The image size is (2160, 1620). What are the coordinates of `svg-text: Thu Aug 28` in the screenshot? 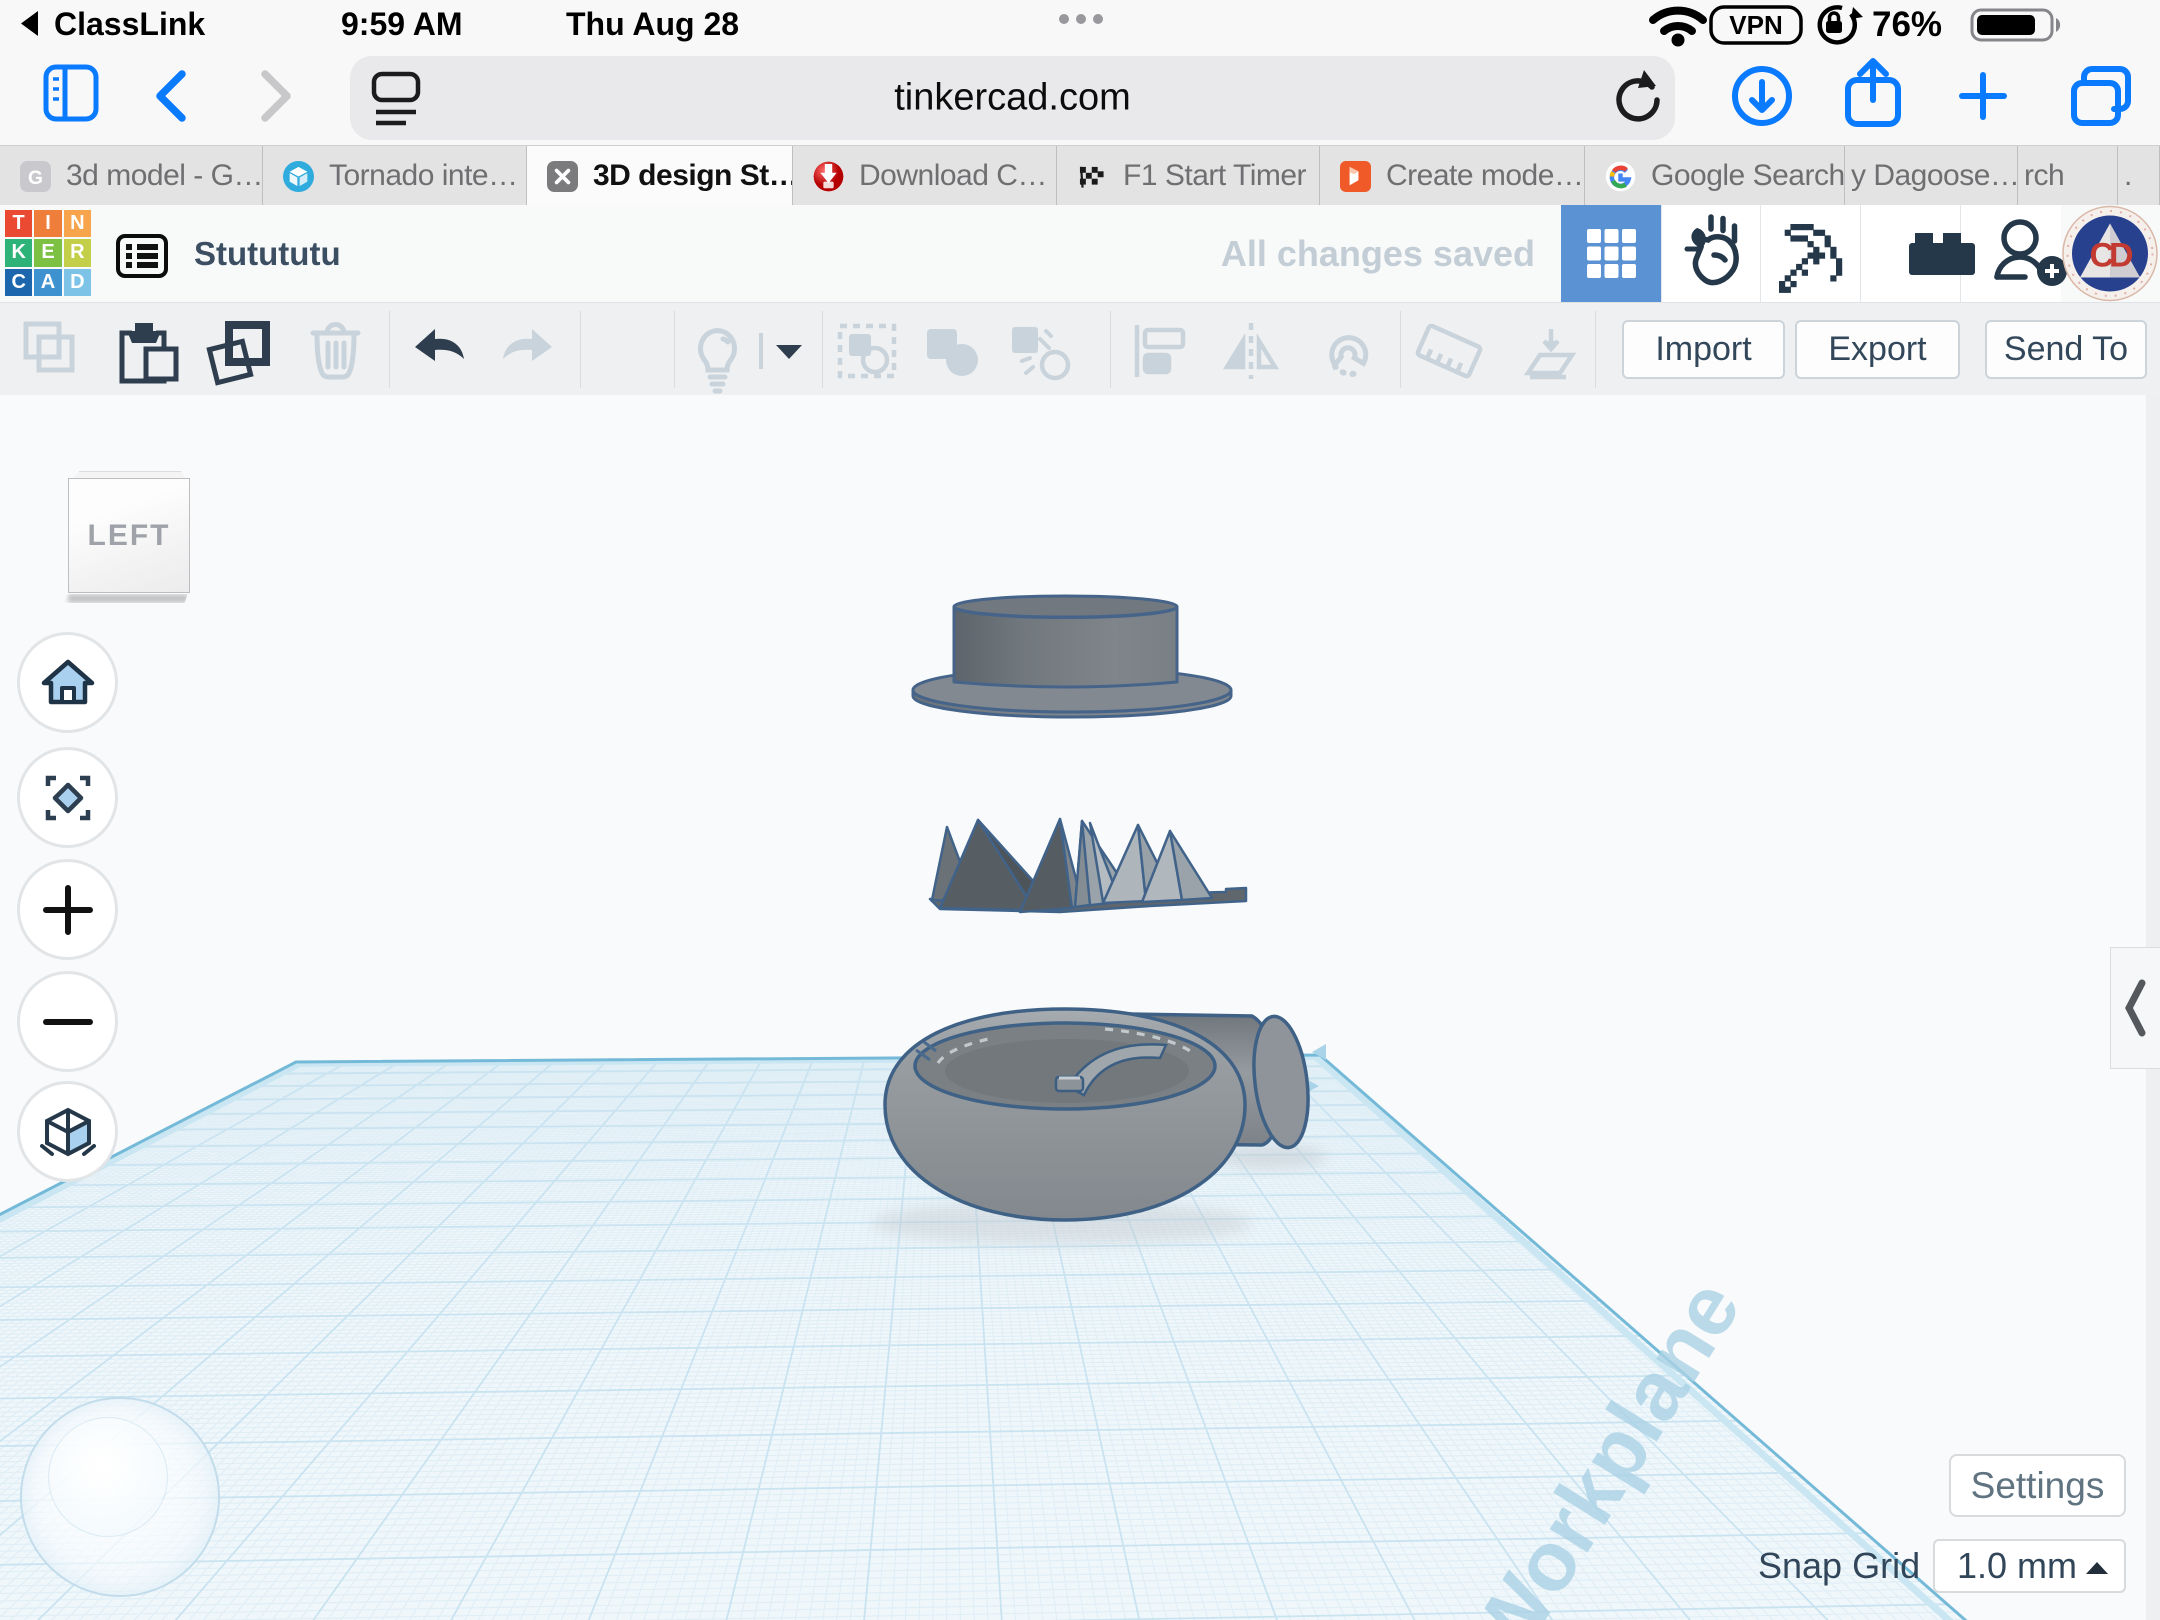 It's located at (652, 24).